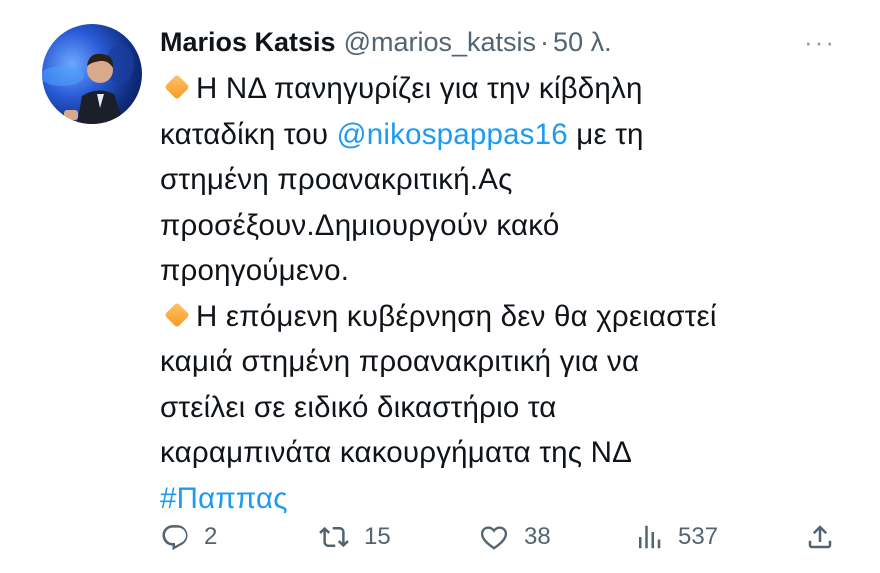  What do you see at coordinates (336, 179) in the screenshot?
I see `tweet-line: στημένη προανακριτική.Ας` at bounding box center [336, 179].